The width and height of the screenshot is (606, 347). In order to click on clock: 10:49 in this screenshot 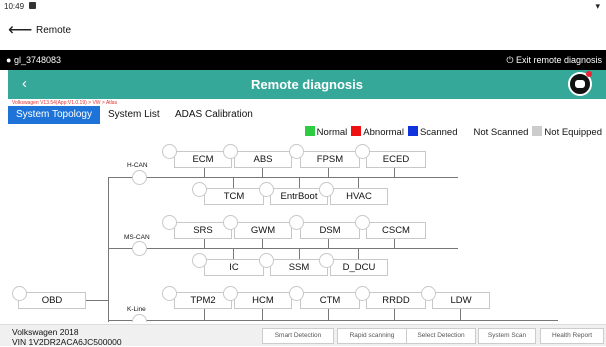, I will do `click(14, 6)`.